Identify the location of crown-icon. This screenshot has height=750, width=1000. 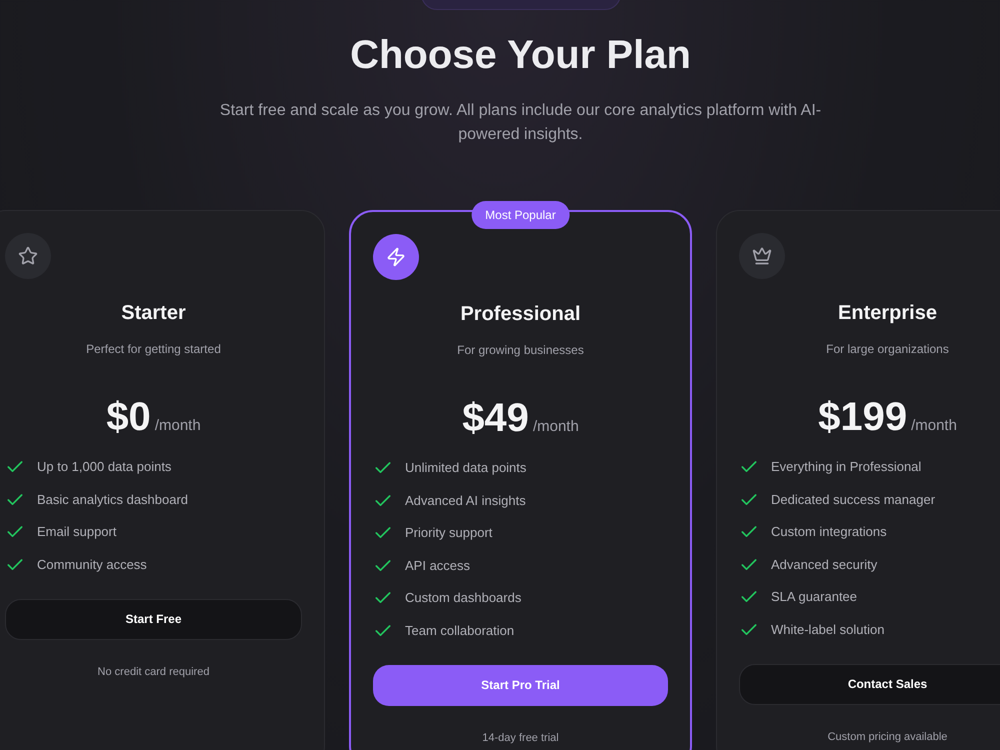
(762, 256).